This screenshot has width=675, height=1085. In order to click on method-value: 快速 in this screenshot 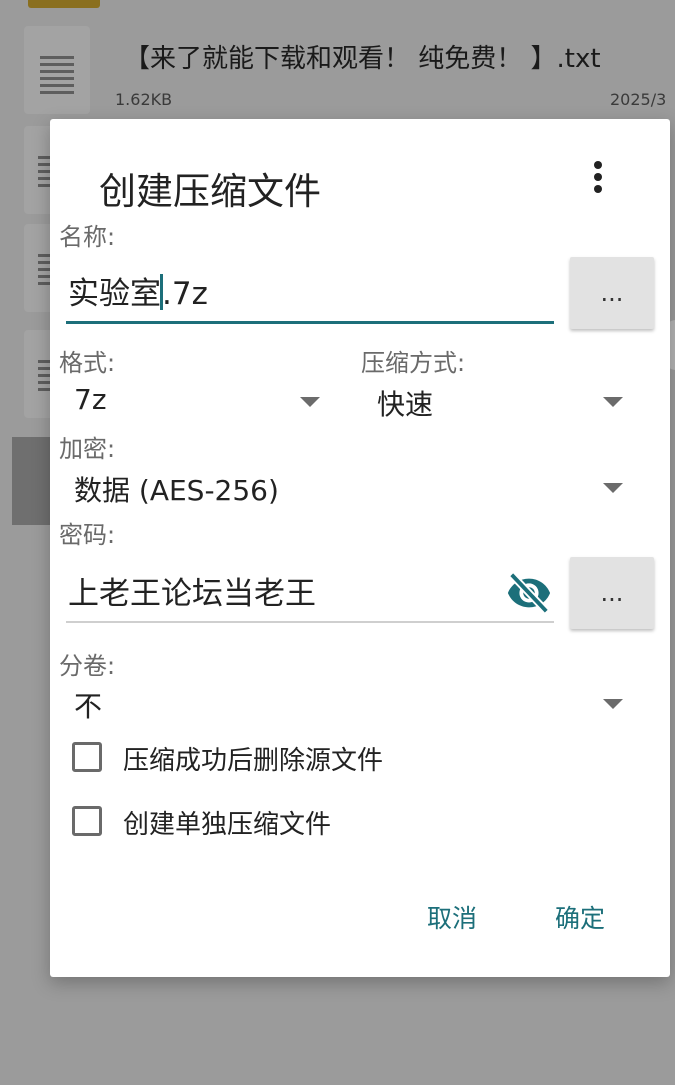, I will do `click(405, 404)`.